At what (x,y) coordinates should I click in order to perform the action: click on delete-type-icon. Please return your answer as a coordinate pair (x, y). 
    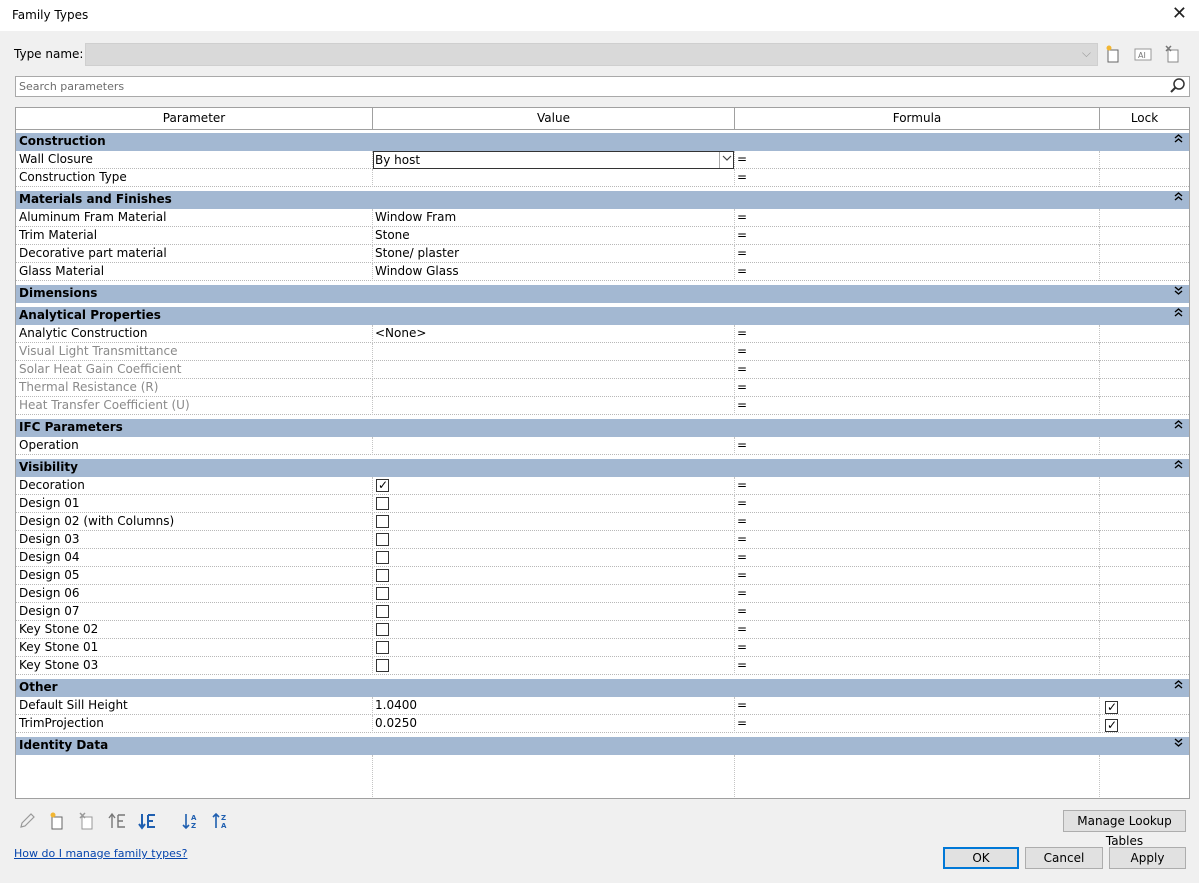
    Looking at the image, I should click on (1173, 55).